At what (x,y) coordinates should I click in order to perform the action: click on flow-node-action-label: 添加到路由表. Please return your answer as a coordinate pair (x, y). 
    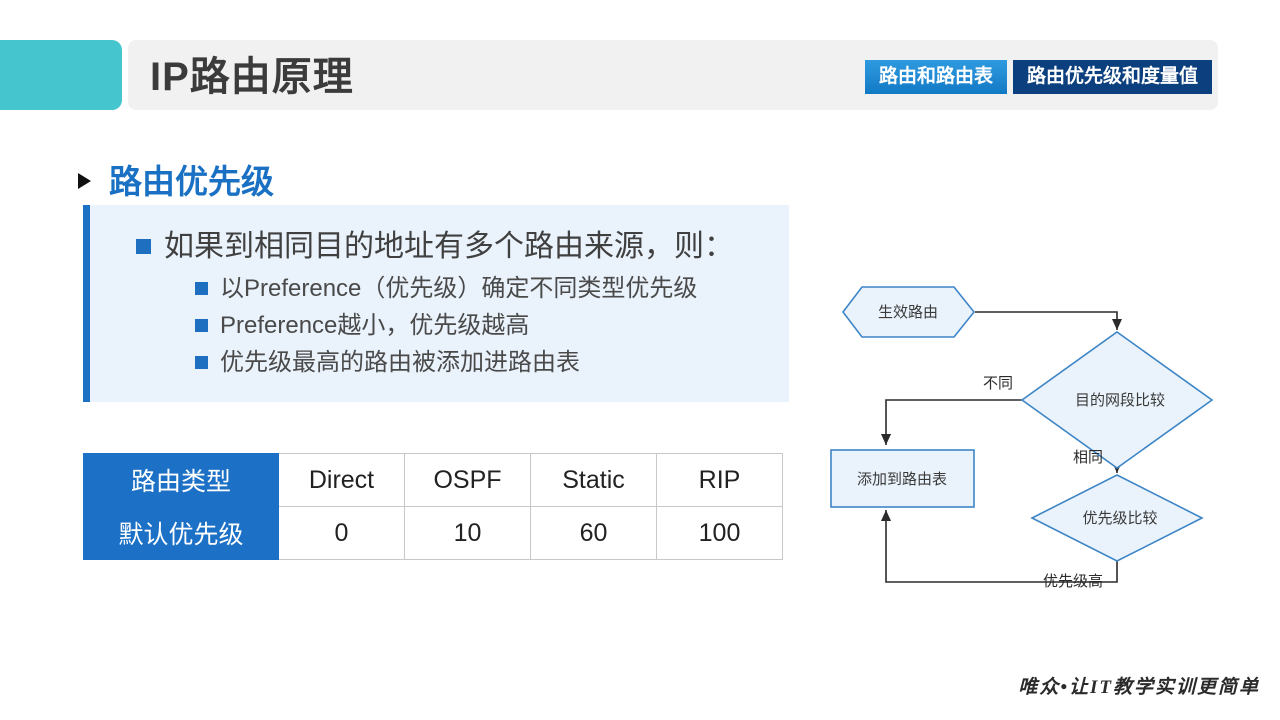
    Looking at the image, I should click on (902, 479).